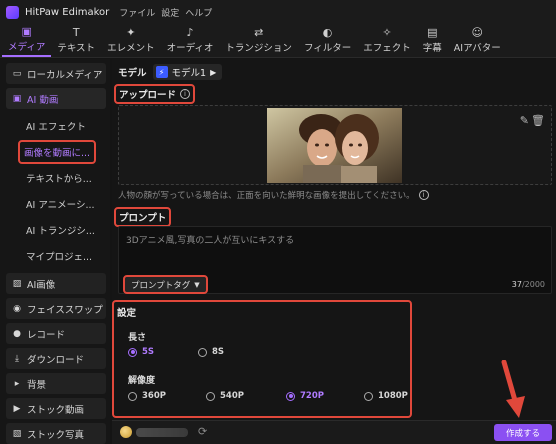 The width and height of the screenshot is (556, 444). I want to click on model-row: モデル ⚡ モデル1 ▶, so click(170, 72).